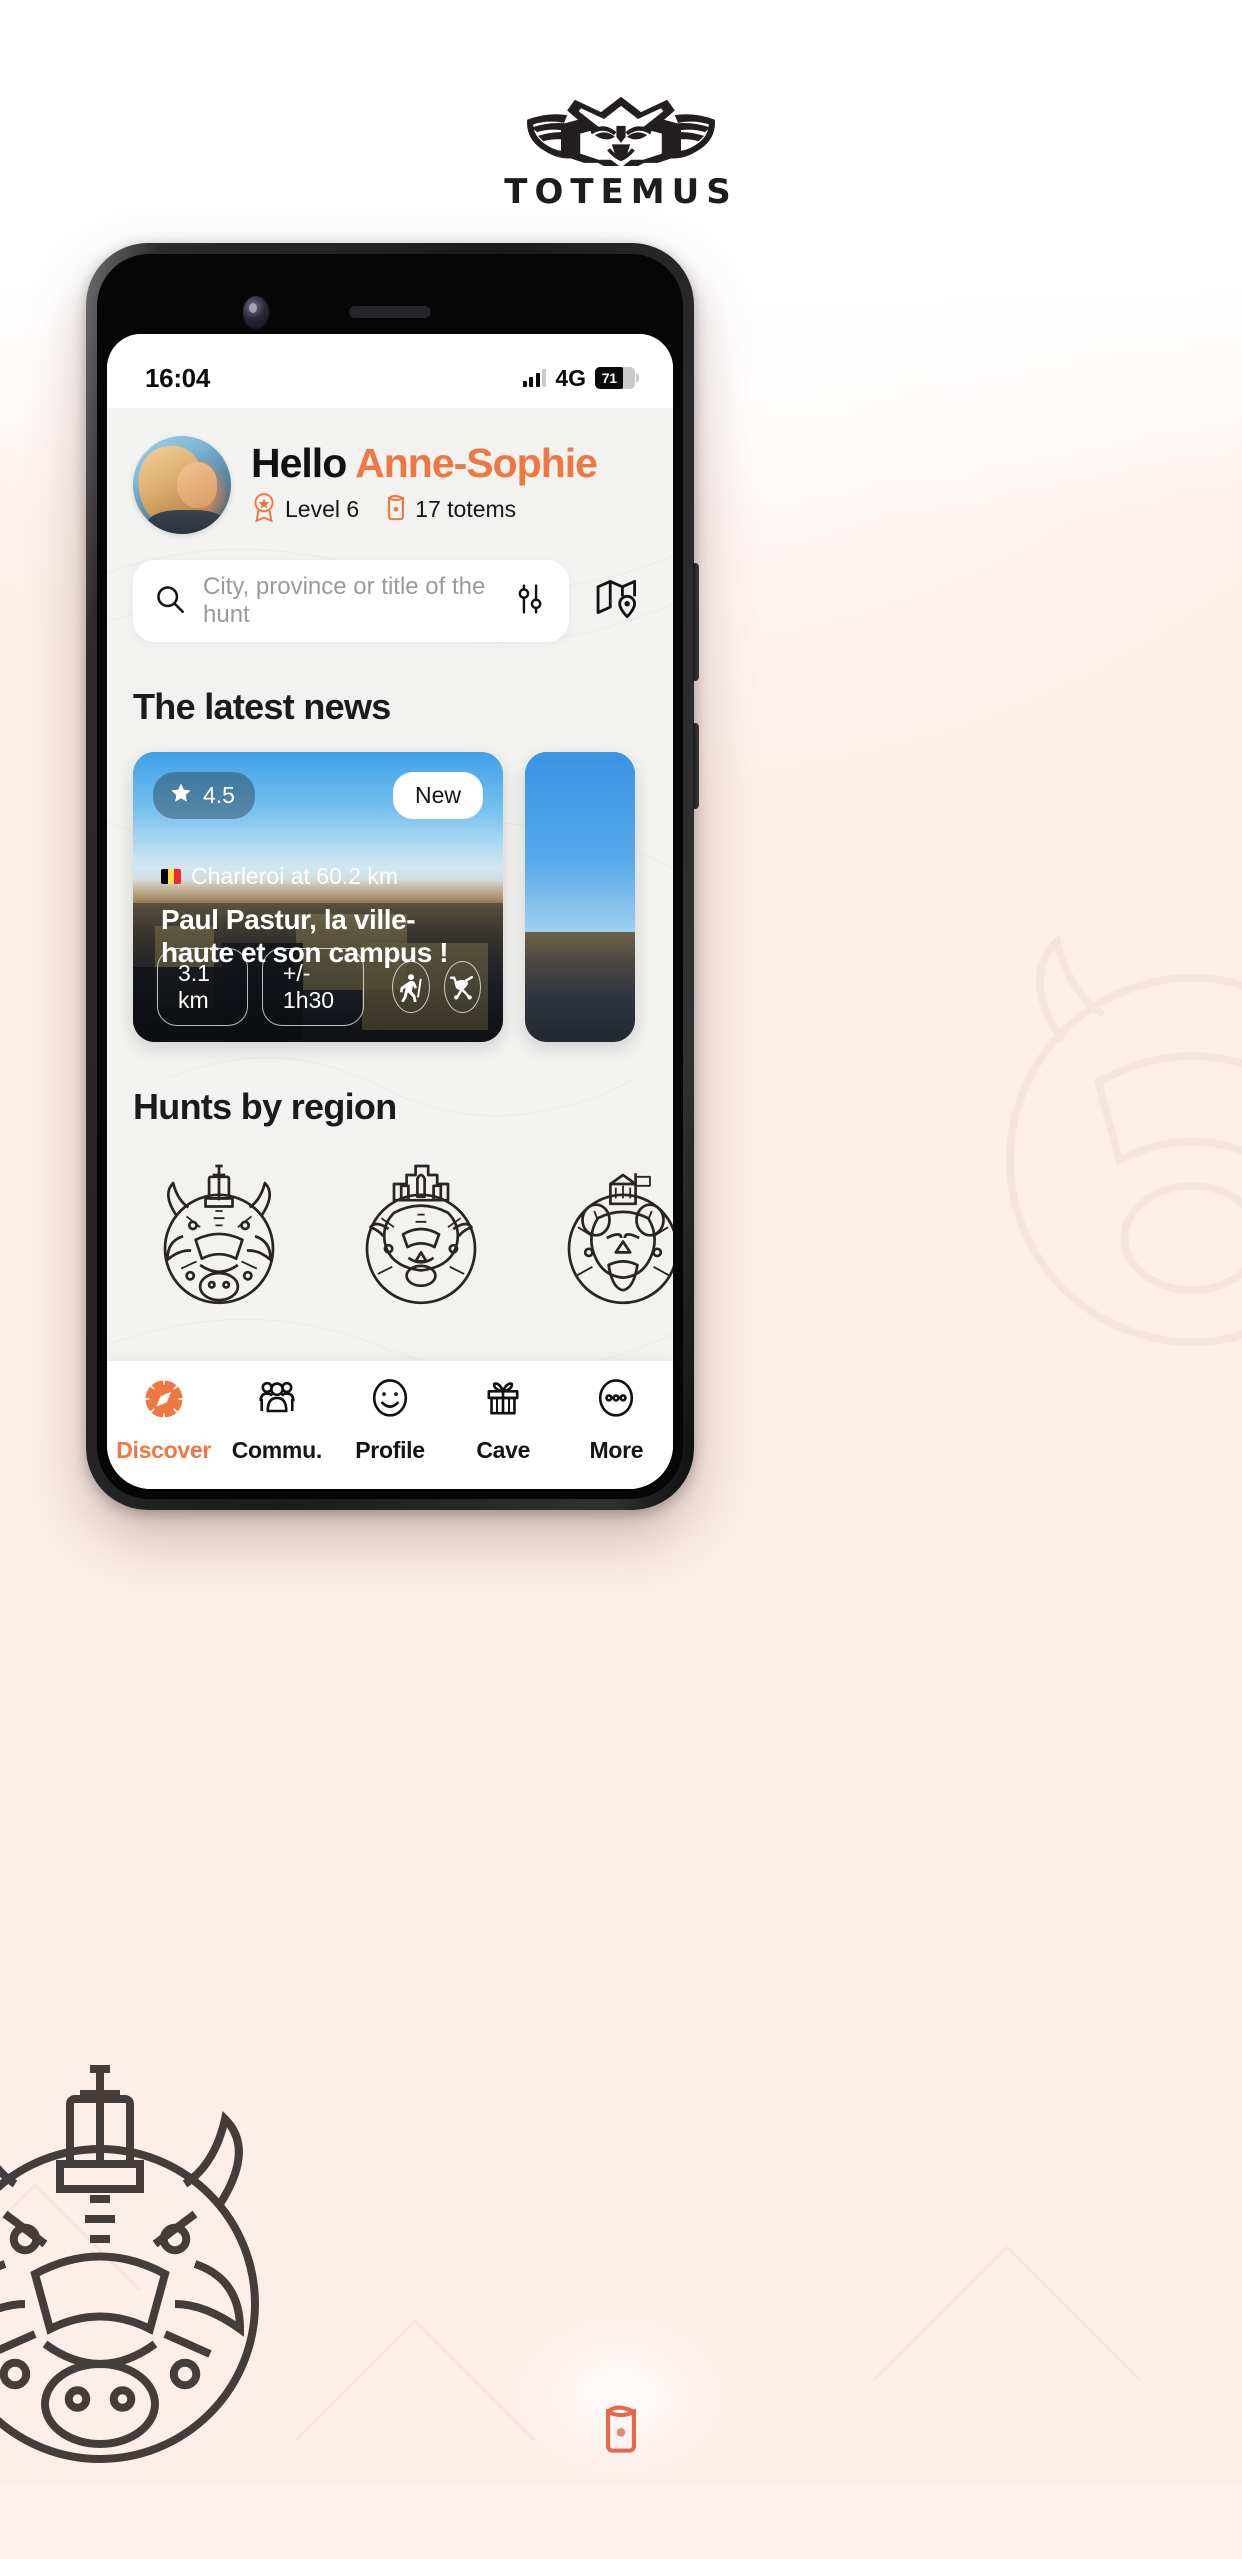 The image size is (1242, 2559). I want to click on smiley-icon, so click(390, 1401).